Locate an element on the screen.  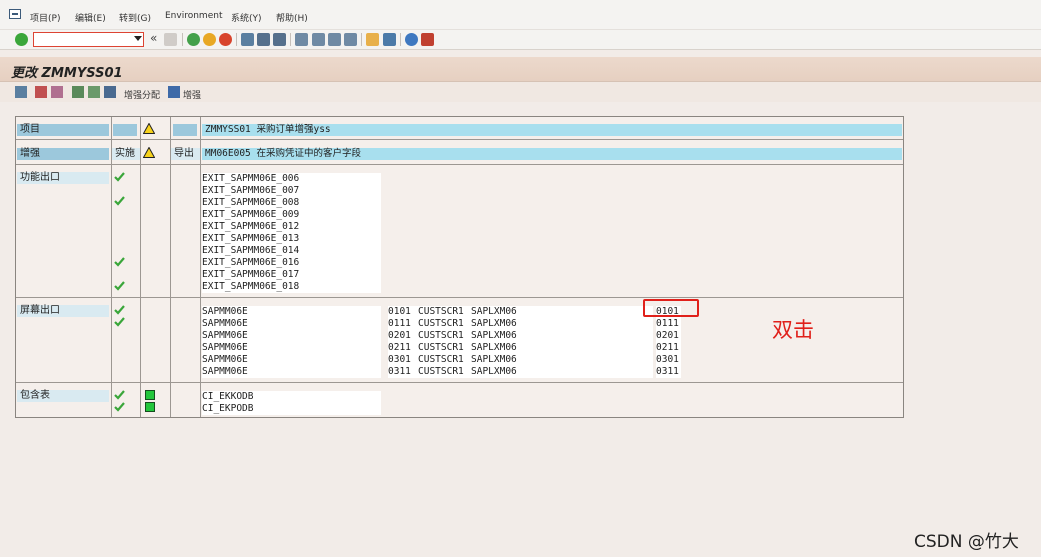
screen-exit-subscreen: 0201 is located at coordinates (668, 336).